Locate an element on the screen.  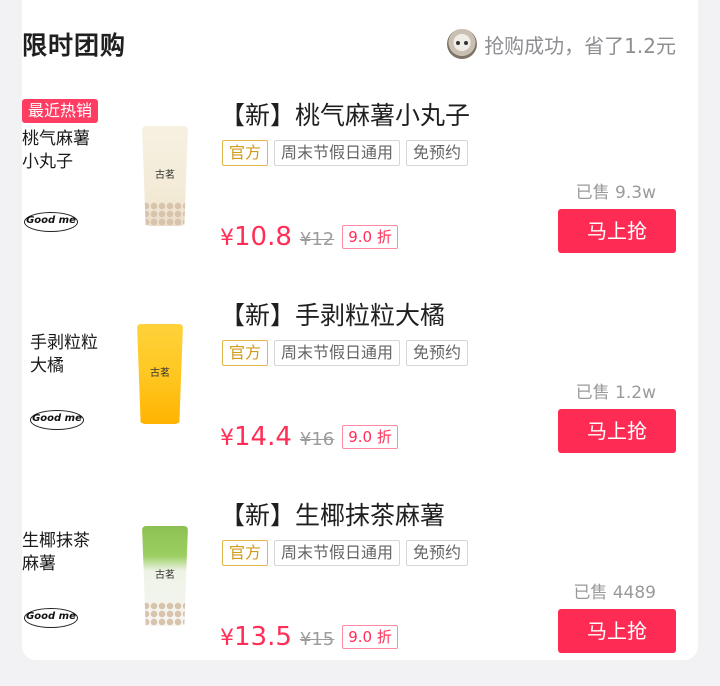
product-title: 【新】生椰抹茶麻薯 is located at coordinates (332, 514).